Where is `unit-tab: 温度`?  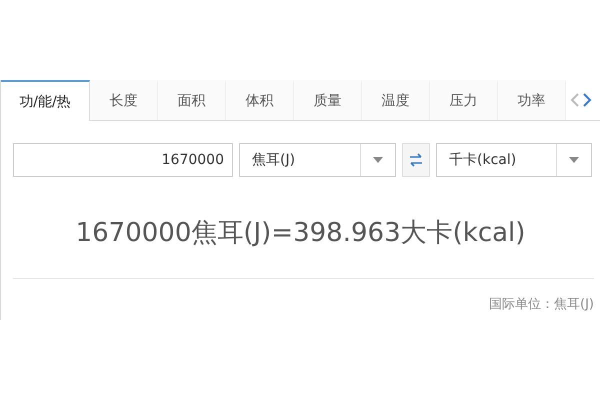 unit-tab: 温度 is located at coordinates (396, 100).